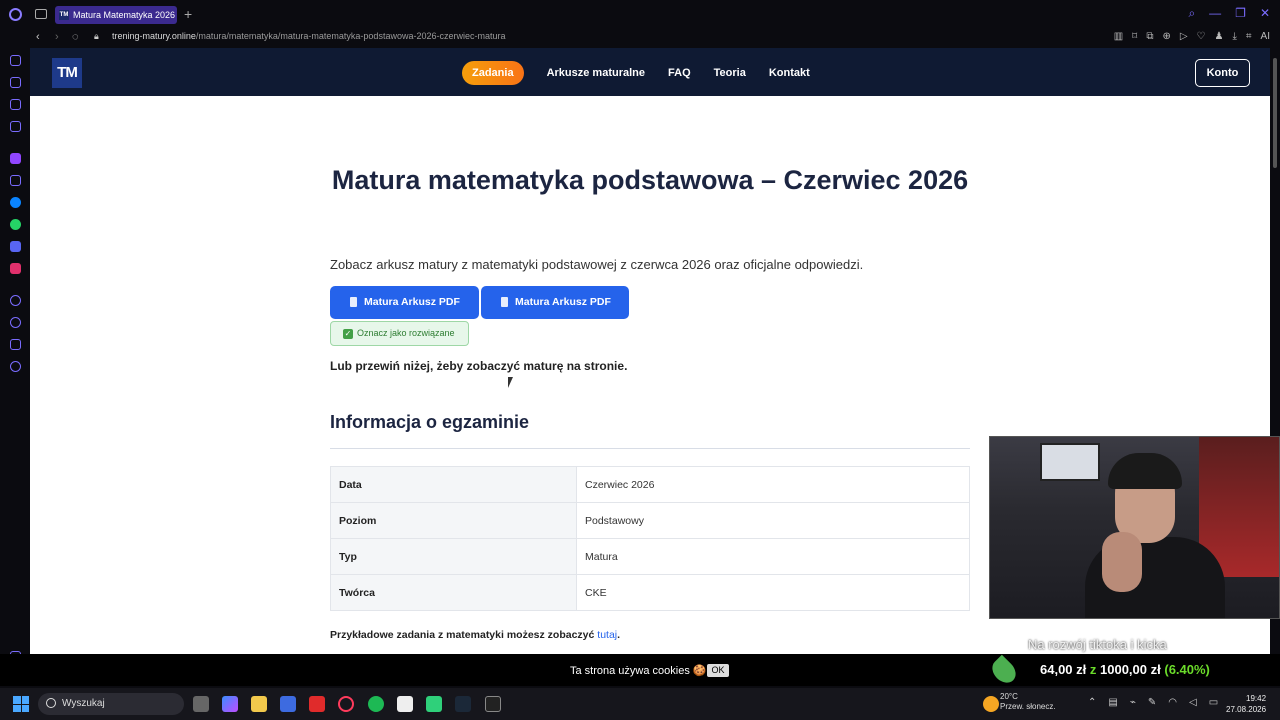 The width and height of the screenshot is (1280, 720). What do you see at coordinates (317, 704) in the screenshot?
I see `app-w-icon` at bounding box center [317, 704].